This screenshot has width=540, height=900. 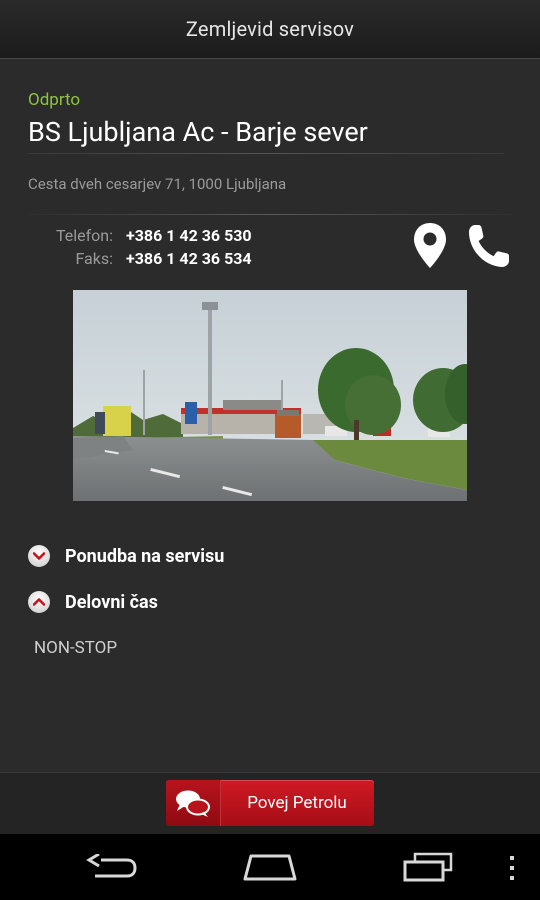 I want to click on phone-row: Telefon: +386 1 42 36 530, so click(x=126, y=235).